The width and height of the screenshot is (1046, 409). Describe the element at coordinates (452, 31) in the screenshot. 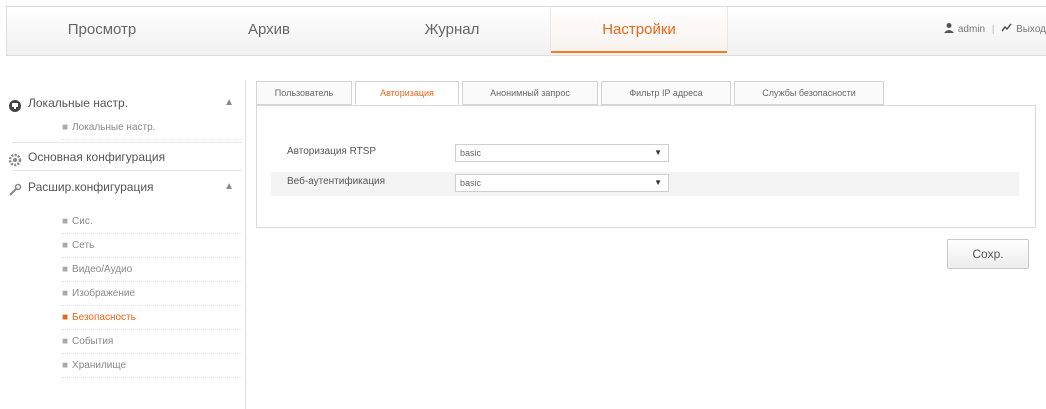

I see `nav-log-tab: Журнал` at that location.